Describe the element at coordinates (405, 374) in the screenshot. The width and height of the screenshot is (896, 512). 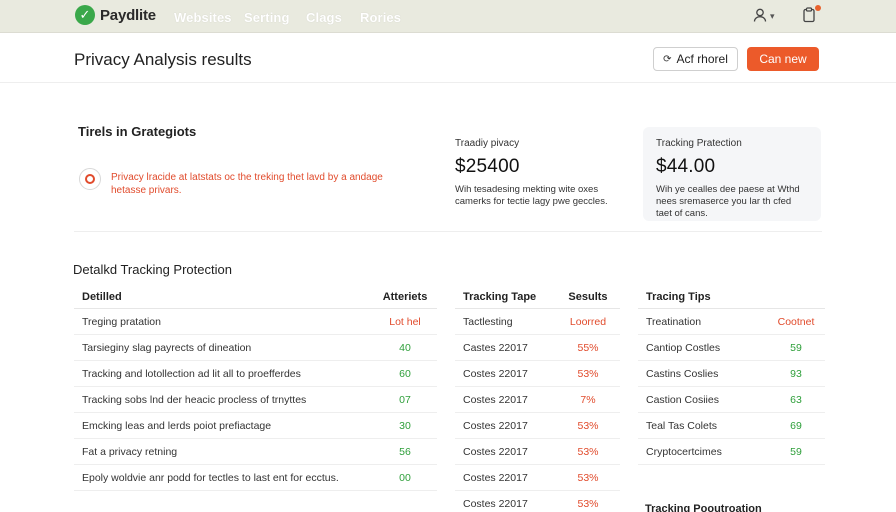
I see `row-value: 60` at that location.